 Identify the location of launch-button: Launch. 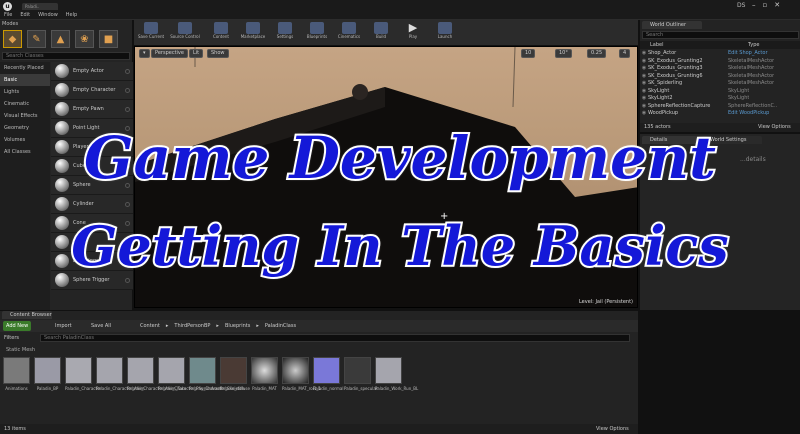
(445, 33).